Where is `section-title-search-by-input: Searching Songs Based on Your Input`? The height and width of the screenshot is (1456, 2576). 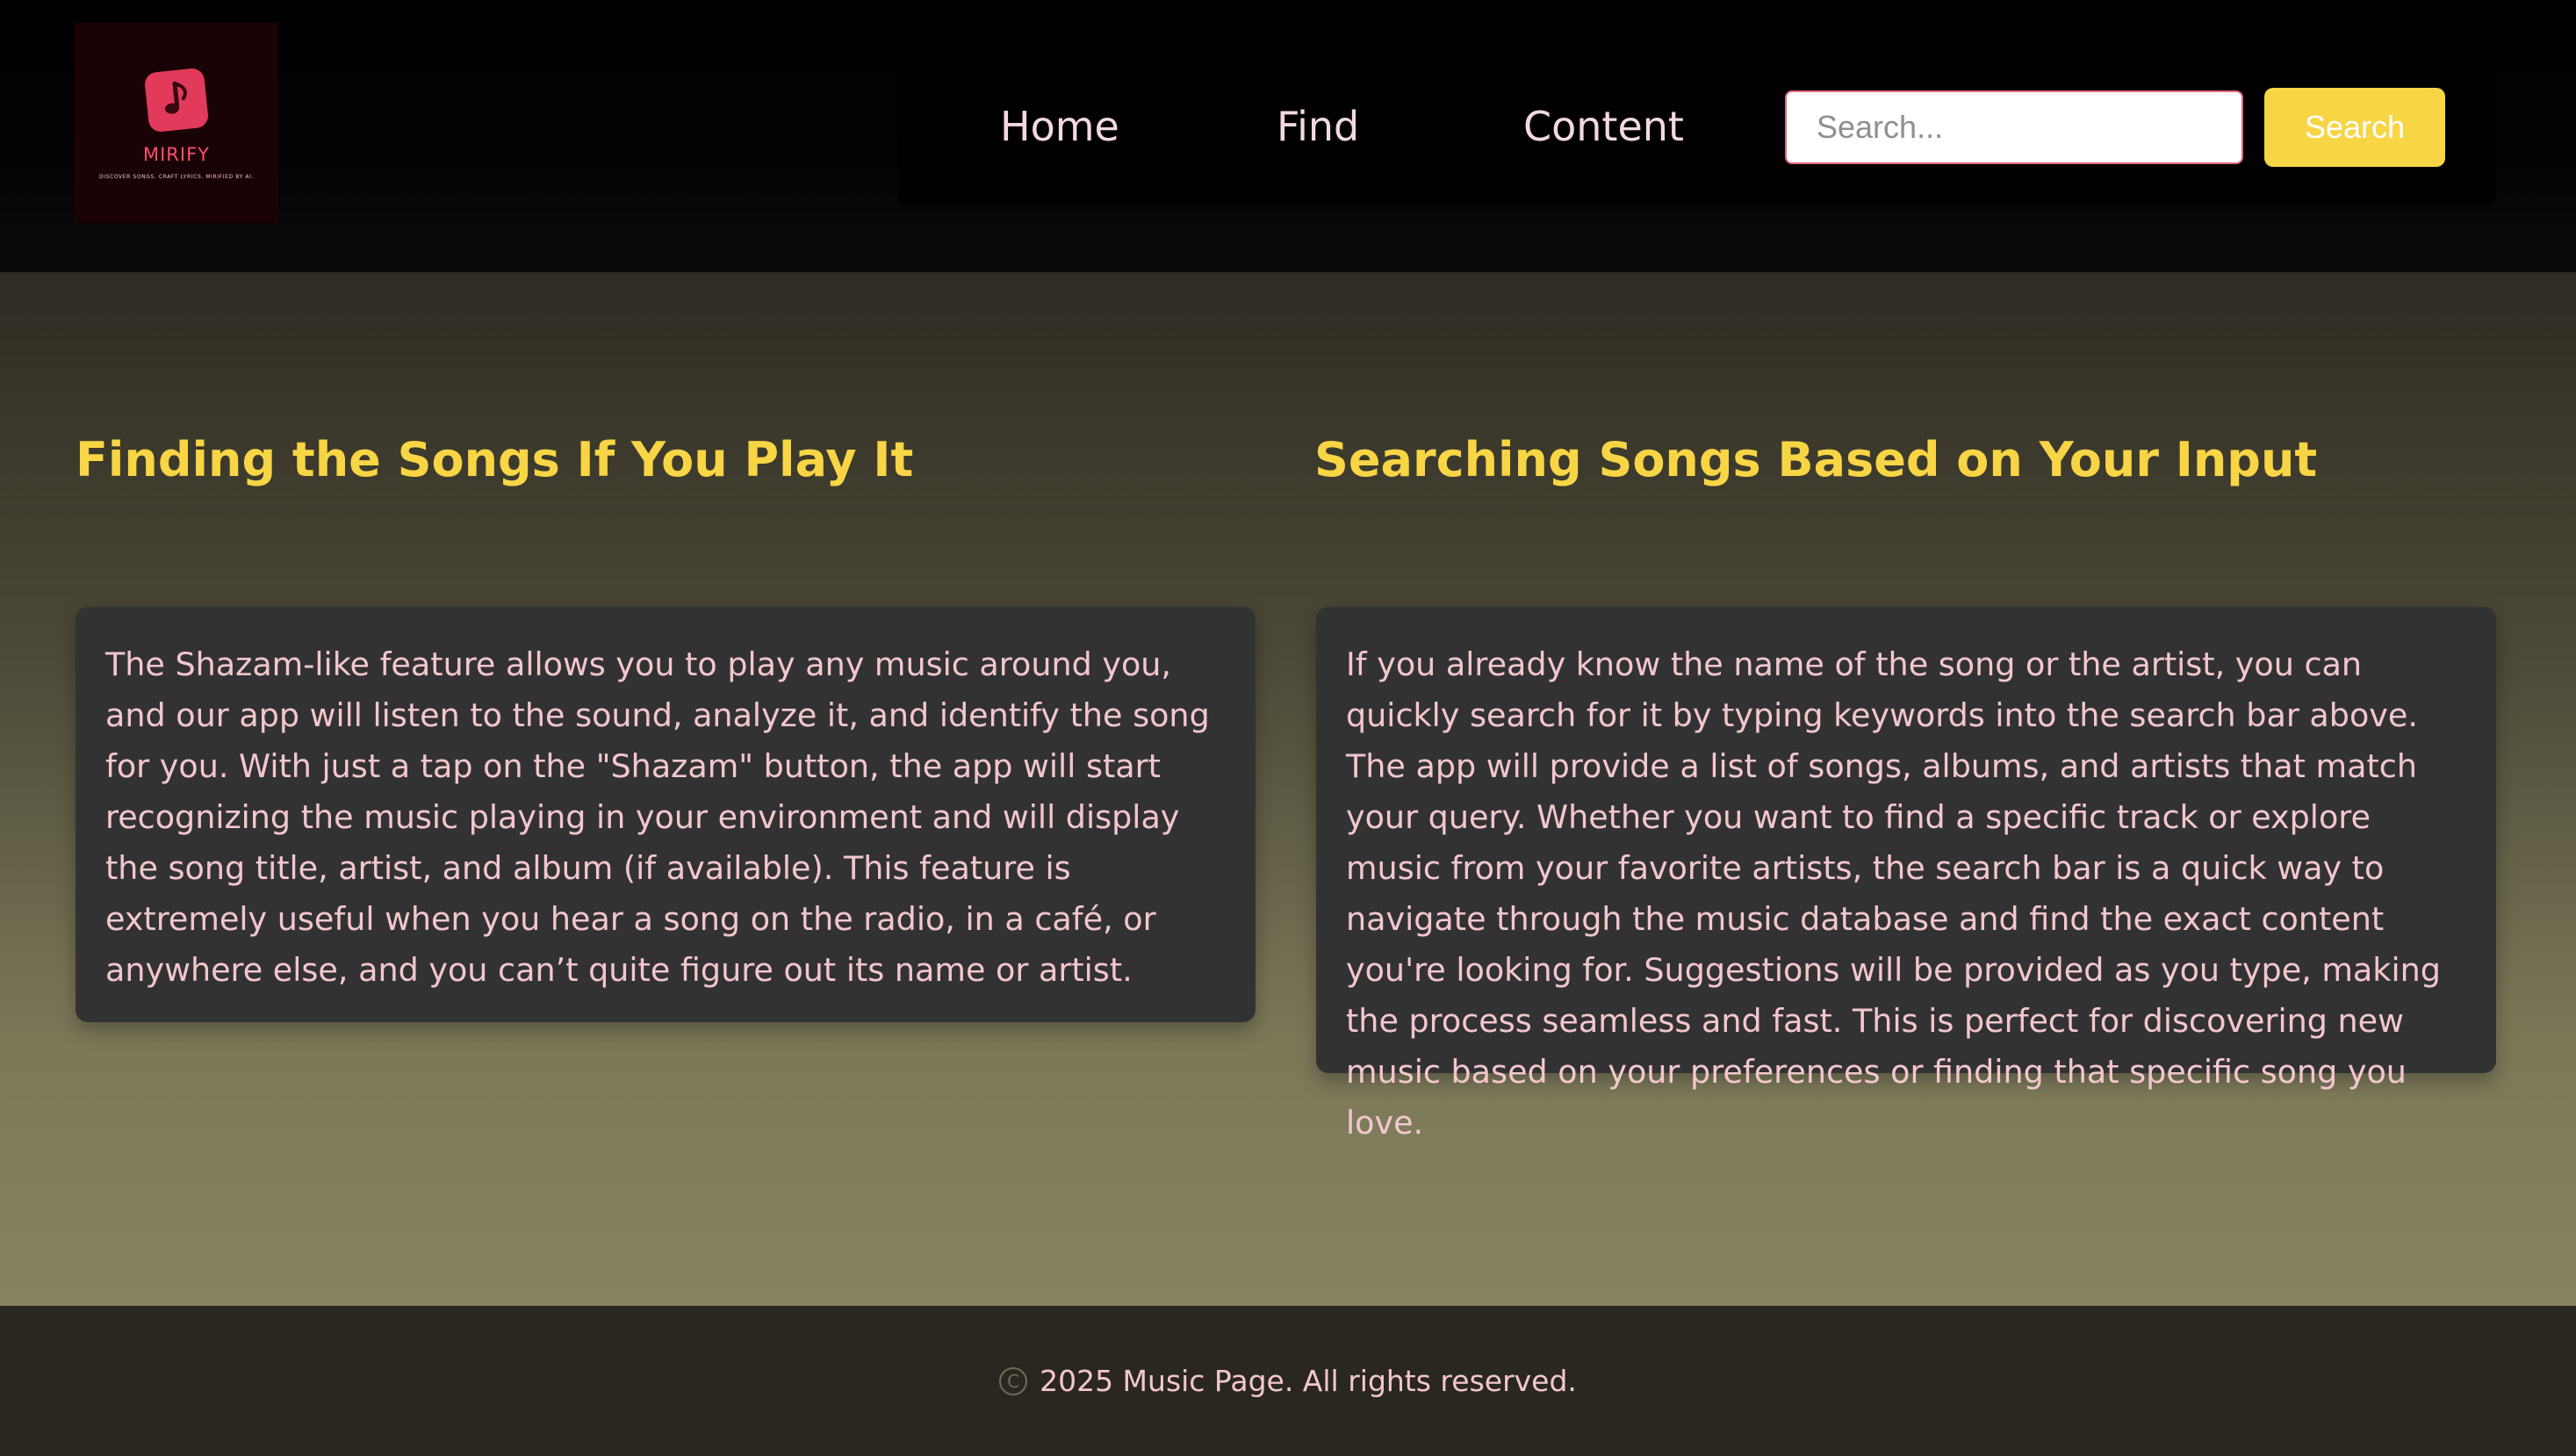 section-title-search-by-input: Searching Songs Based on Your Input is located at coordinates (1816, 459).